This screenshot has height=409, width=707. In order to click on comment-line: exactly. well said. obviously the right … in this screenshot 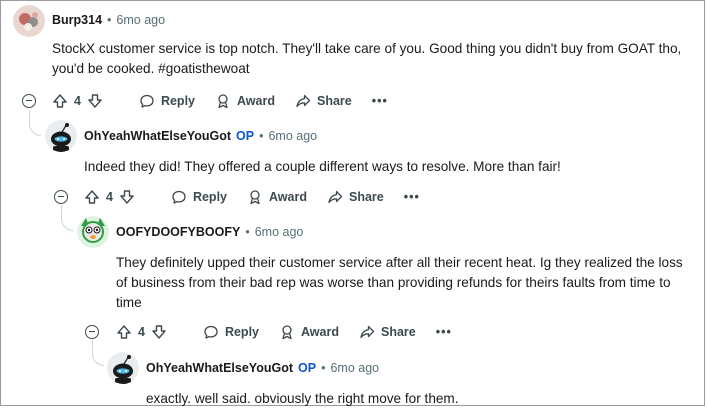, I will do `click(302, 398)`.